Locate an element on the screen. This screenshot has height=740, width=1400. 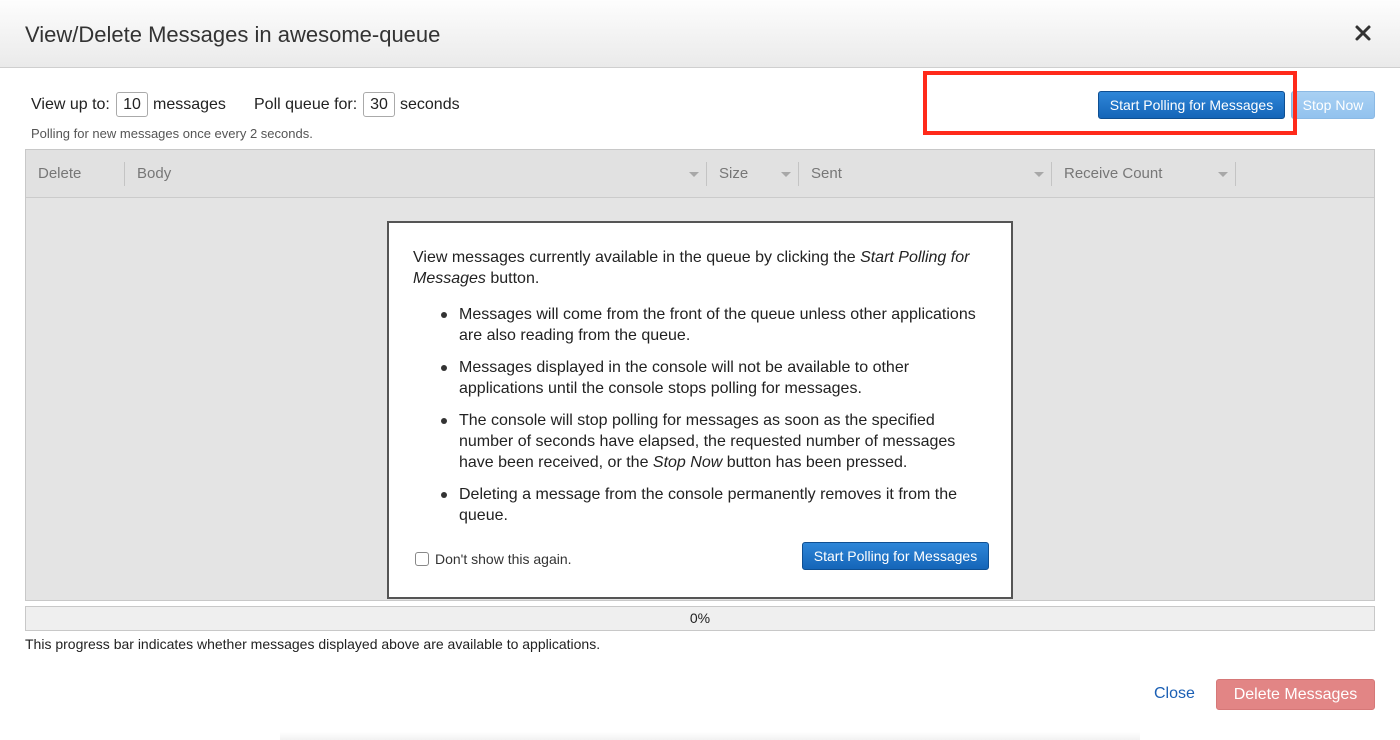
view-up-to-label: View up to: is located at coordinates (70, 104).